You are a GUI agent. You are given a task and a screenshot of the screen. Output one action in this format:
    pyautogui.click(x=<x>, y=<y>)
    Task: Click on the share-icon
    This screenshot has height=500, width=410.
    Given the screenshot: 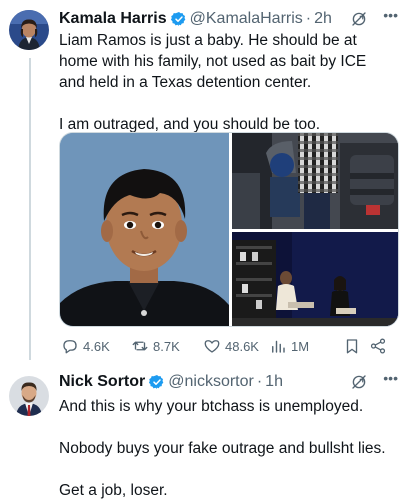 What is the action you would take?
    pyautogui.click(x=378, y=346)
    